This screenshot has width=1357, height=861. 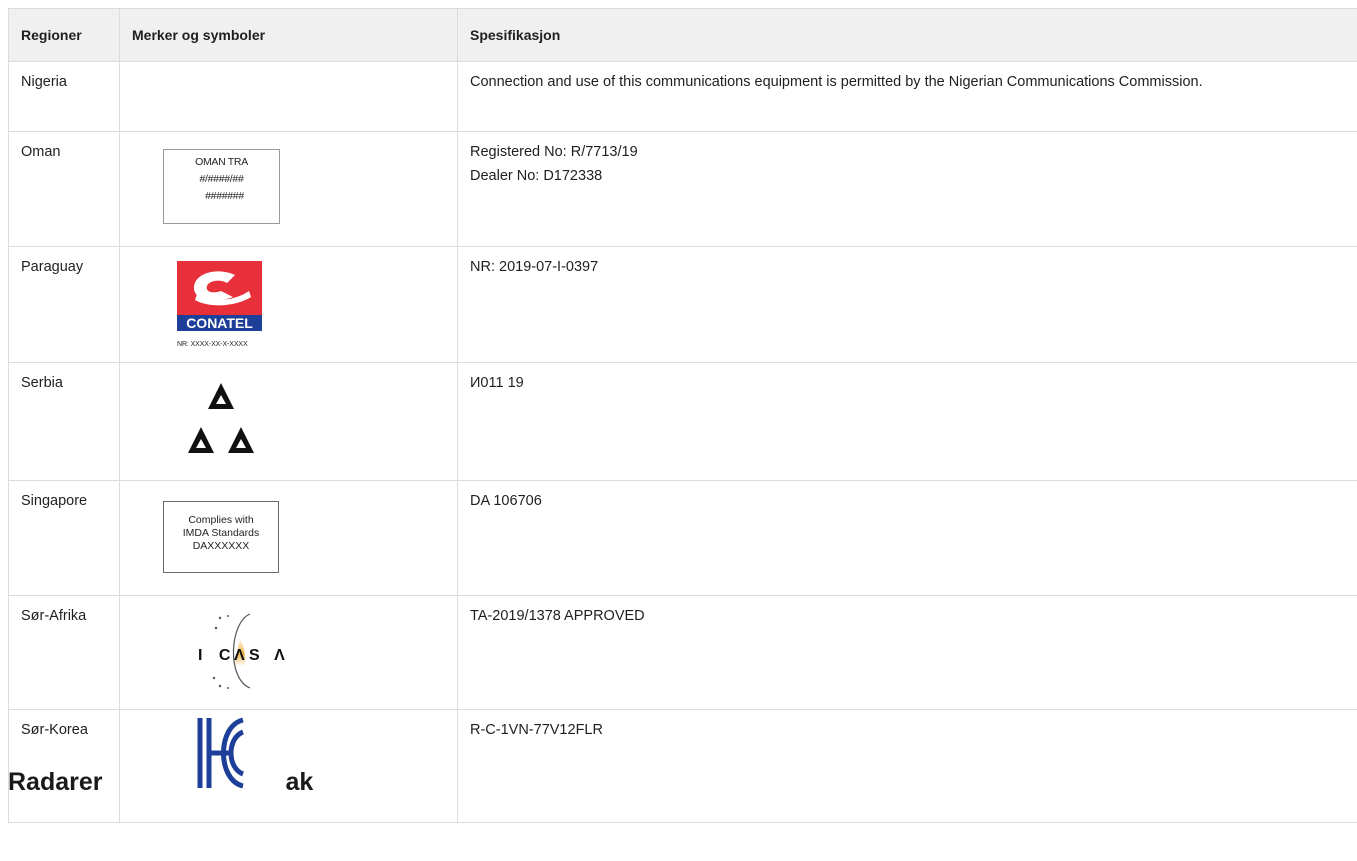 I want to click on heading-visible-tail: ak, so click(x=299, y=782).